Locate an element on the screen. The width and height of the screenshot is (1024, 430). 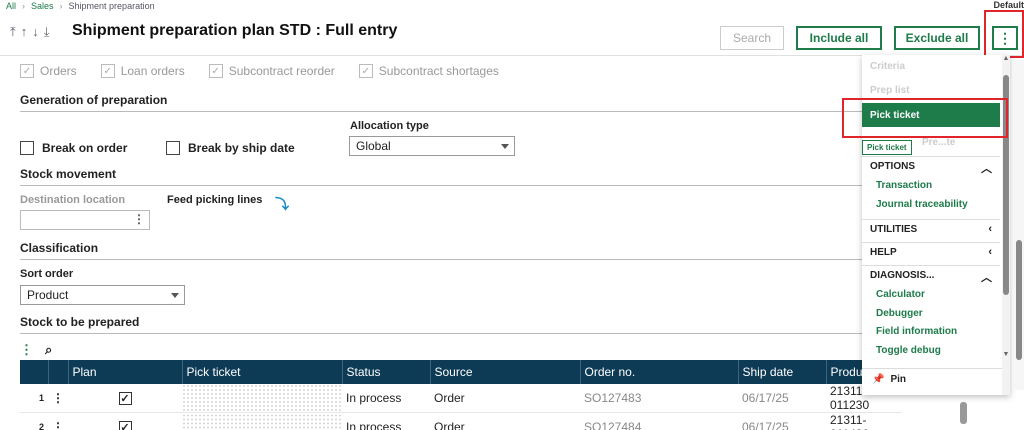
panel-journal-traceability: Journal traceability is located at coordinates (922, 204).